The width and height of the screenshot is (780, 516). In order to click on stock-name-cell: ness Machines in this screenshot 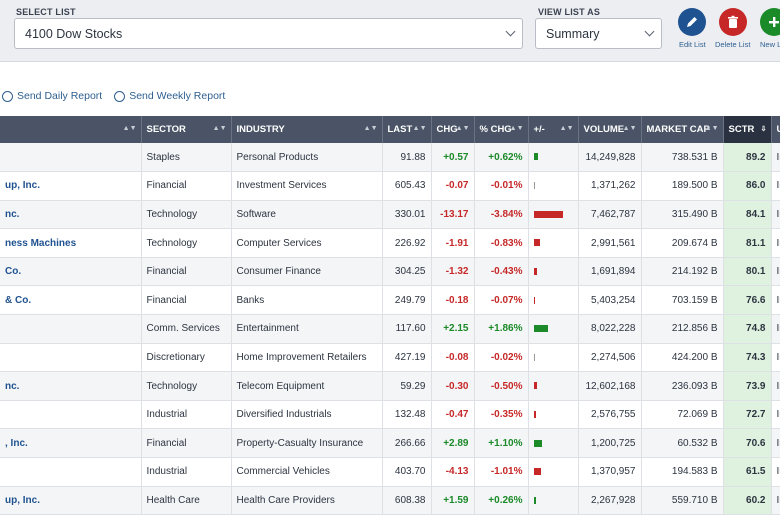, I will do `click(71, 243)`.